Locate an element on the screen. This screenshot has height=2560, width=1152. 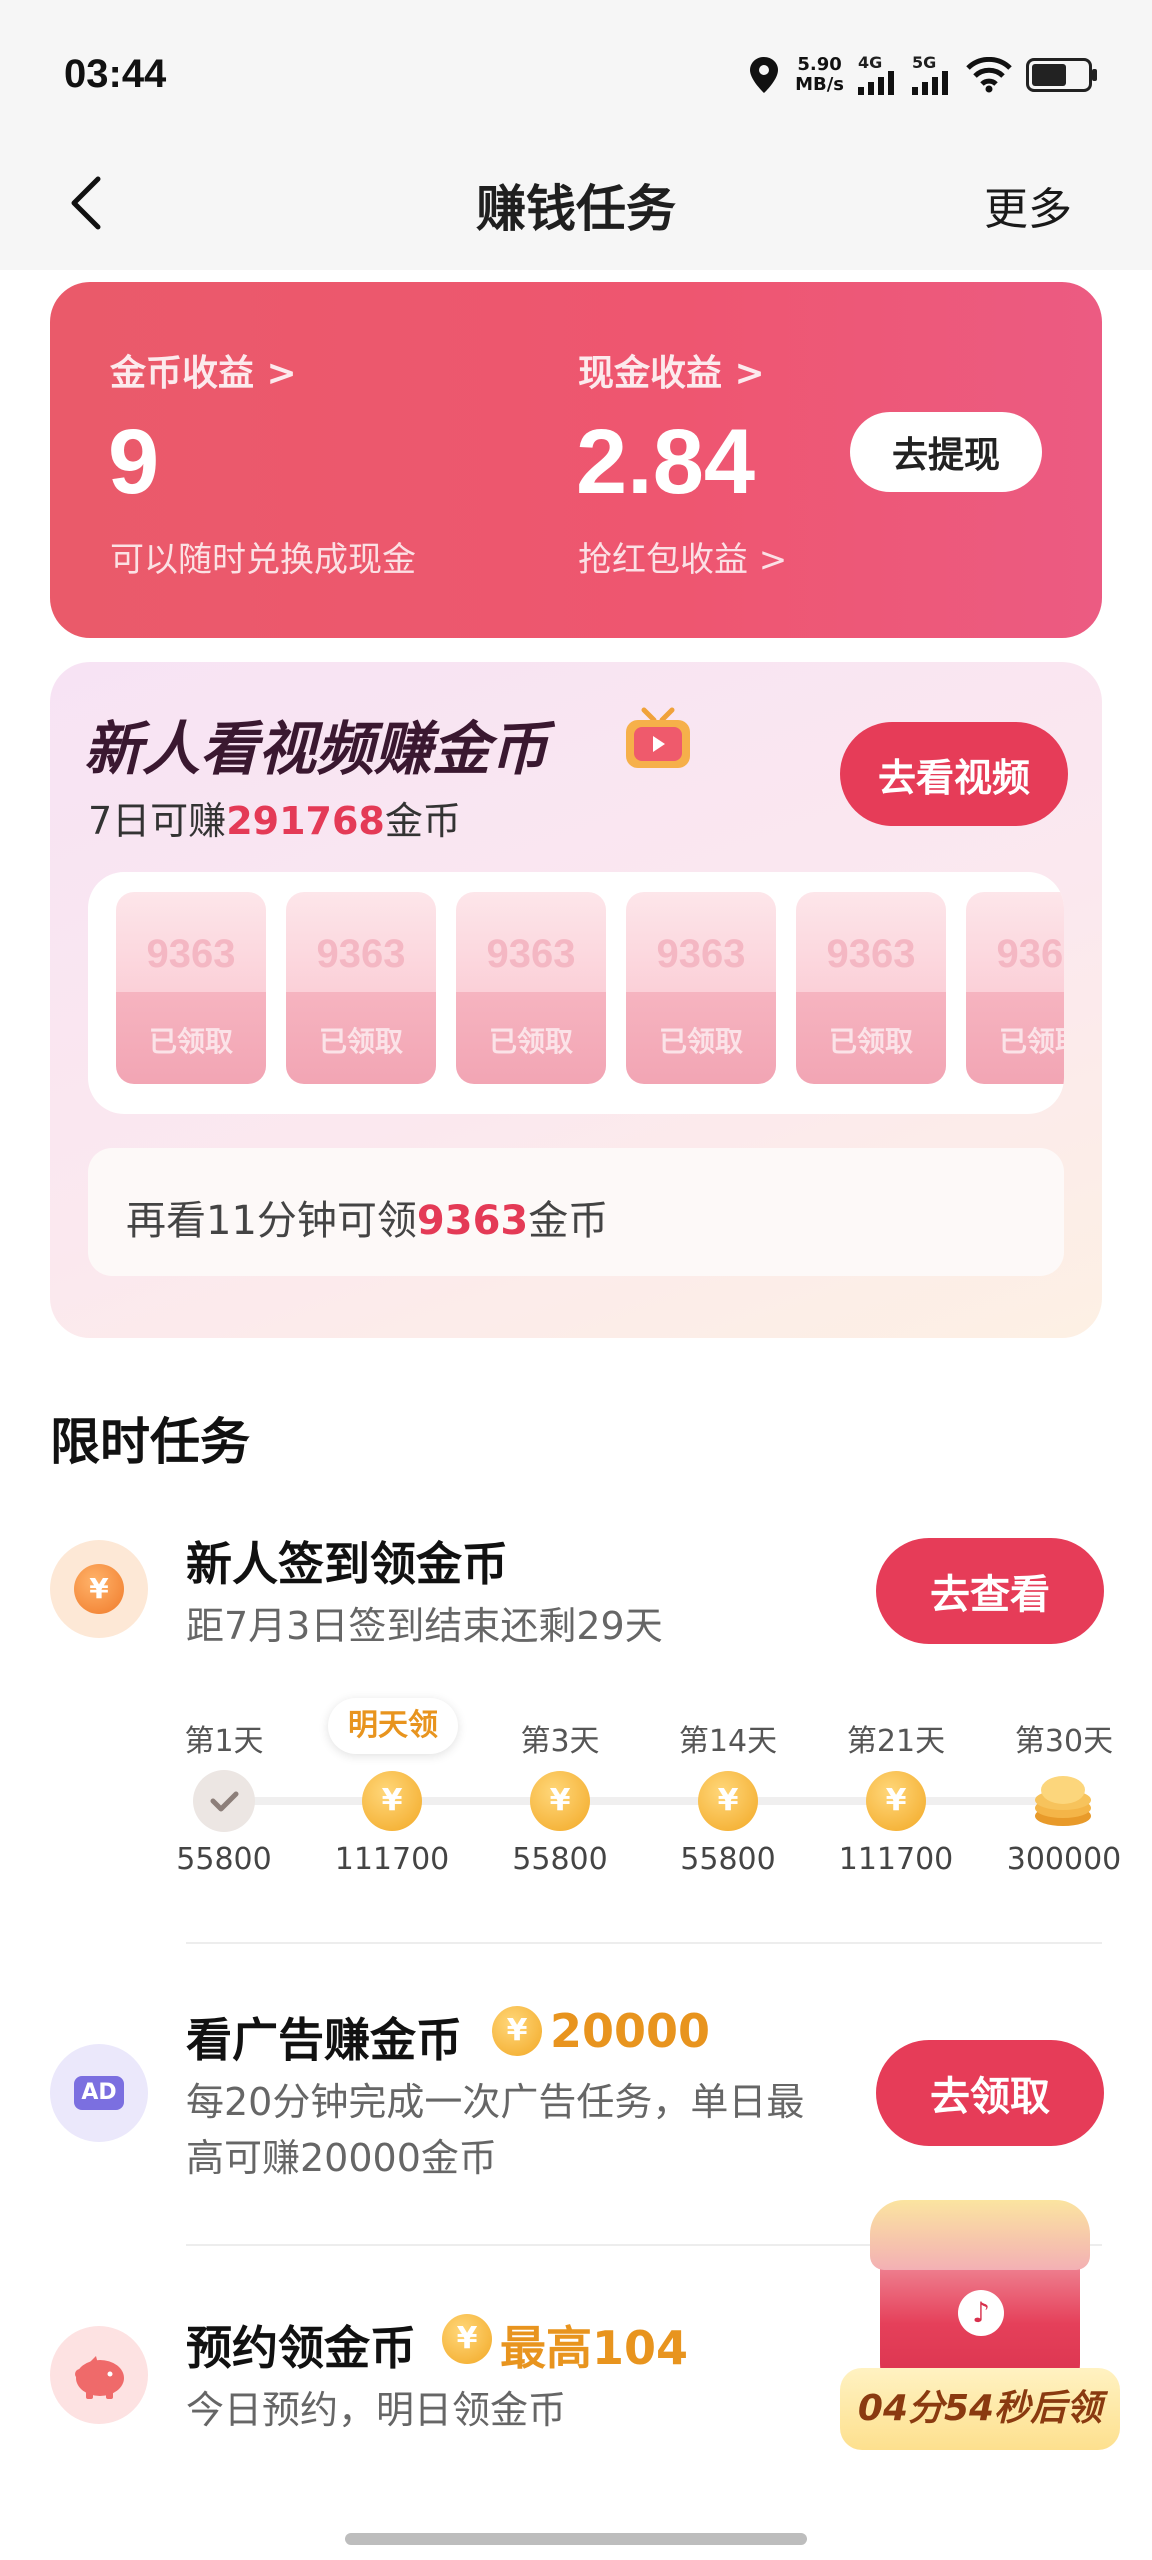
remaining-time-box: 再看11分钟可领9363金币 is located at coordinates (576, 1212).